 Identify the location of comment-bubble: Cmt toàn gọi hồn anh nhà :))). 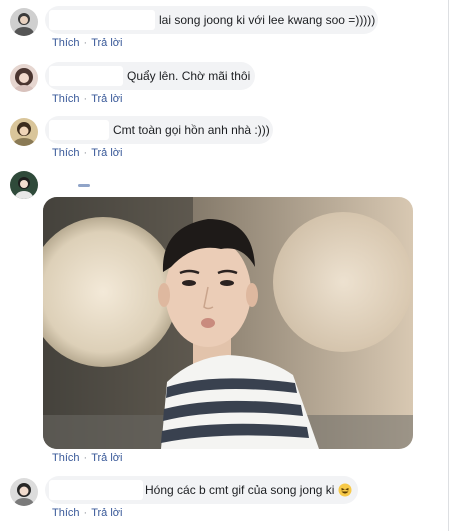
(159, 130).